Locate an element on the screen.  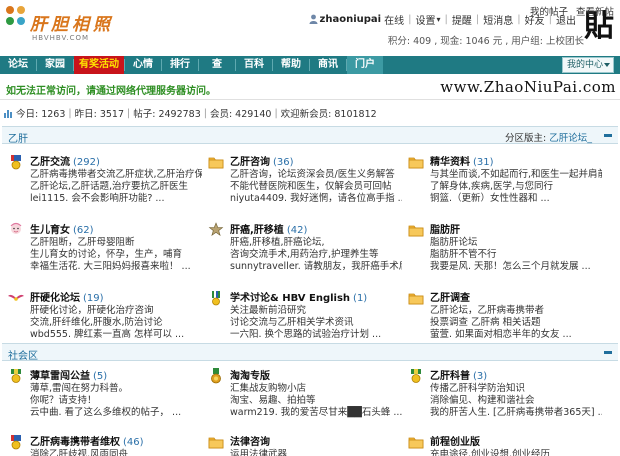
settings-link: 设置 is located at coordinates (425, 19).